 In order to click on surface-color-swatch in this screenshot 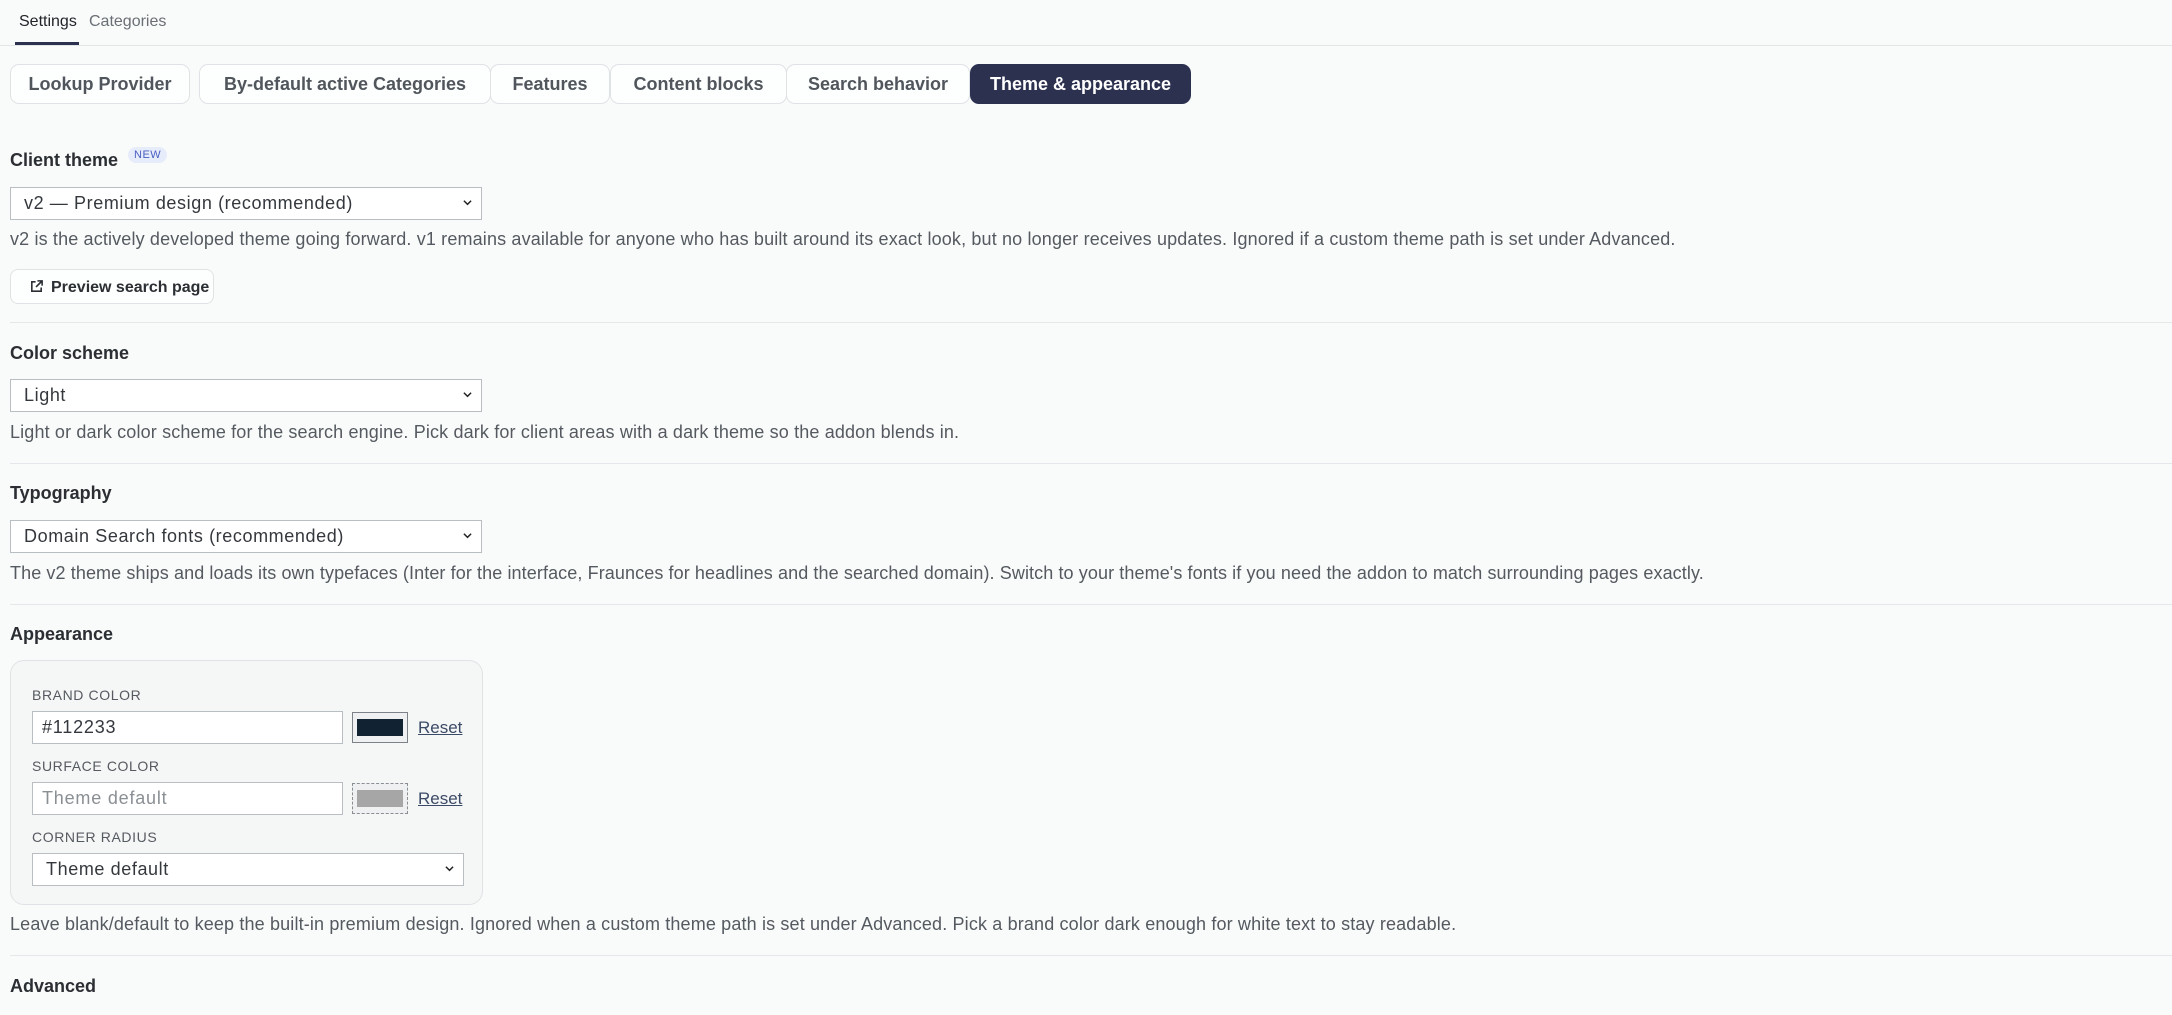, I will do `click(380, 798)`.